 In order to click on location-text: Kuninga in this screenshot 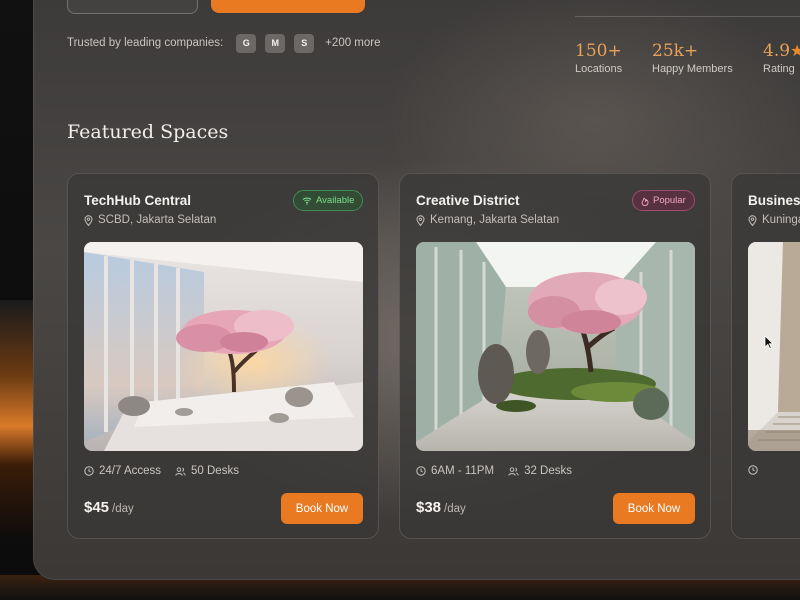, I will do `click(781, 220)`.